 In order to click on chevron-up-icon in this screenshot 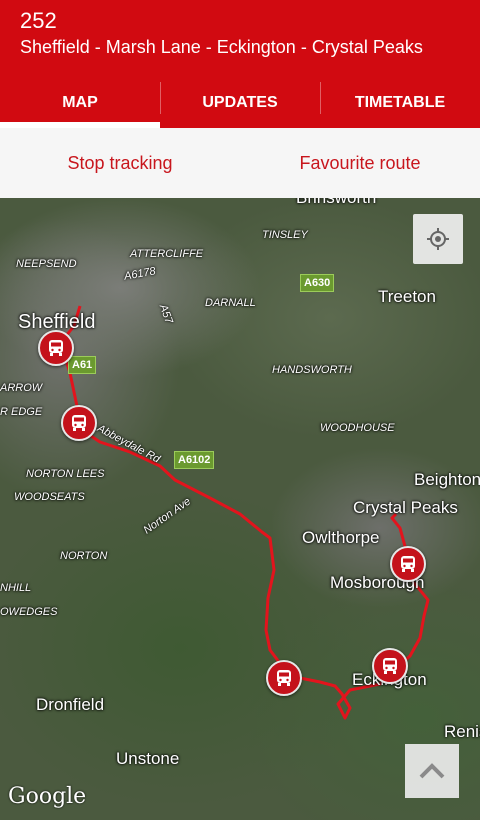, I will do `click(432, 771)`.